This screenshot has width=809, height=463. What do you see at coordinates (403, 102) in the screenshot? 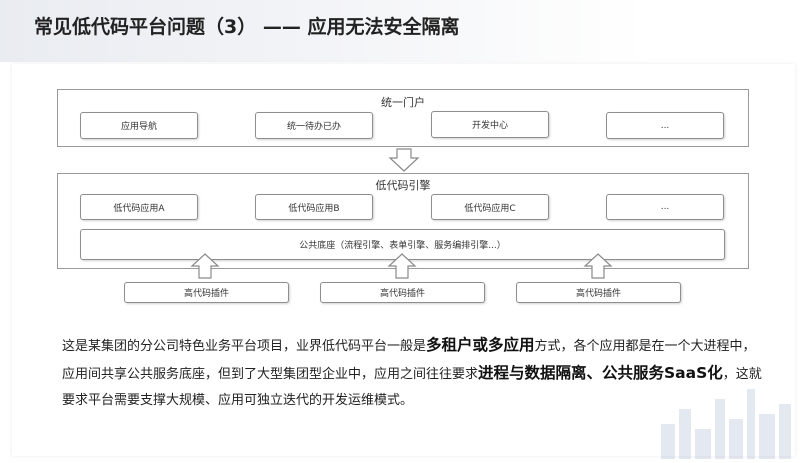
I see `portal-title: 统一门户` at bounding box center [403, 102].